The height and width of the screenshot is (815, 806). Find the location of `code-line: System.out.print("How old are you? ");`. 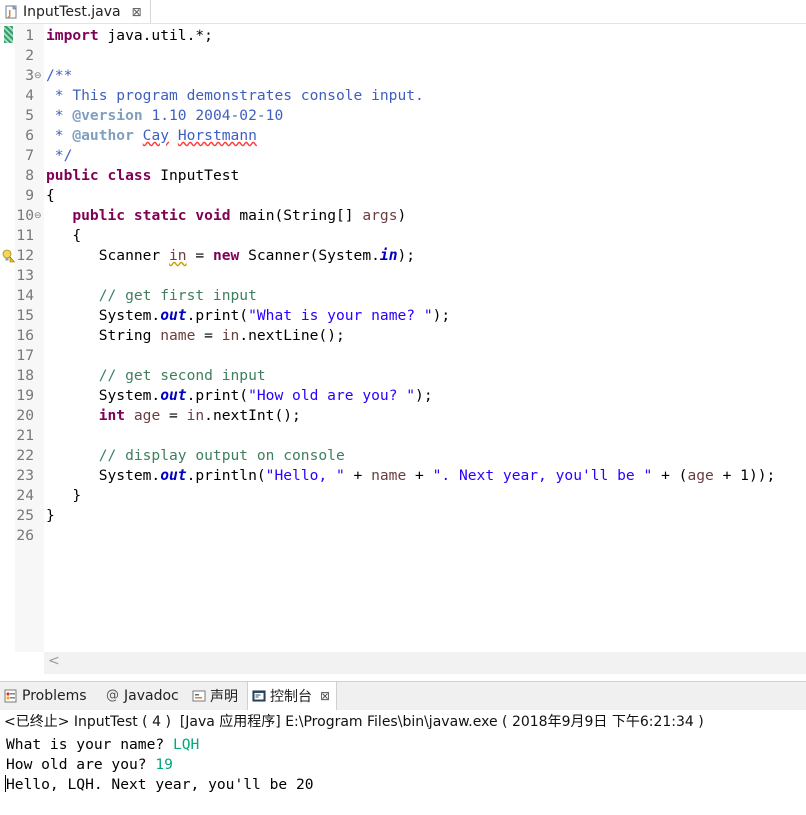

code-line: System.out.print("How old are you? "); is located at coordinates (239, 396).